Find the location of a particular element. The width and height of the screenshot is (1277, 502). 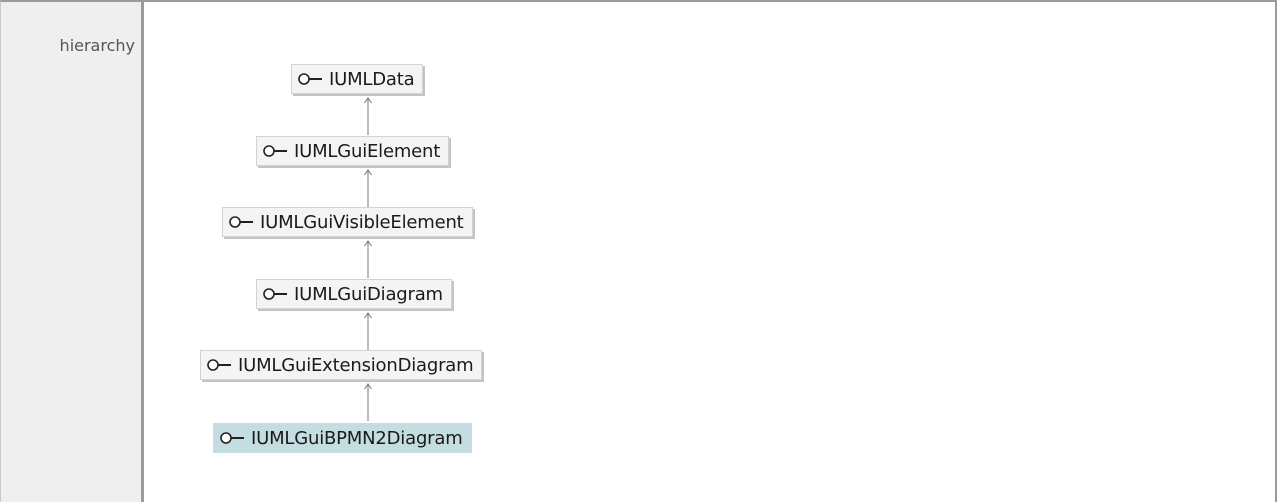

hierarchy-node-iumlguivisibleelement: IUMLGuiVisibleElement is located at coordinates (347, 222).